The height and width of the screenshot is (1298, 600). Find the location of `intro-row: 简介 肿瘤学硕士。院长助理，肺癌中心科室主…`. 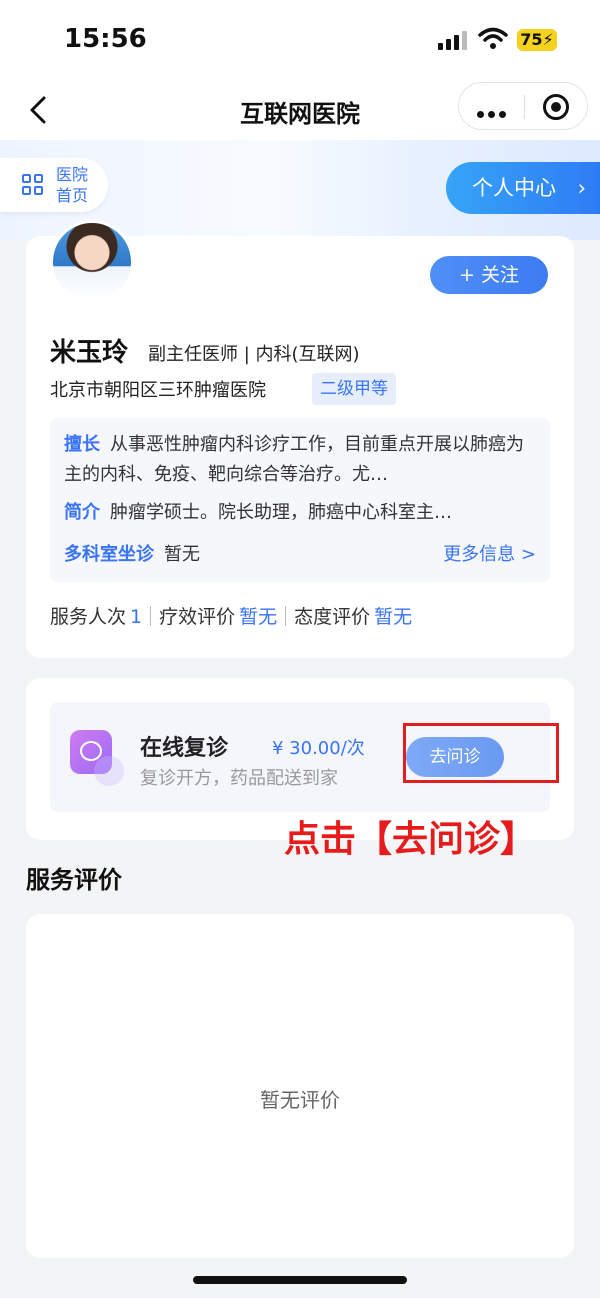

intro-row: 简介 肿瘤学硕士。院长助理，肺癌中心科室主… is located at coordinates (302, 513).